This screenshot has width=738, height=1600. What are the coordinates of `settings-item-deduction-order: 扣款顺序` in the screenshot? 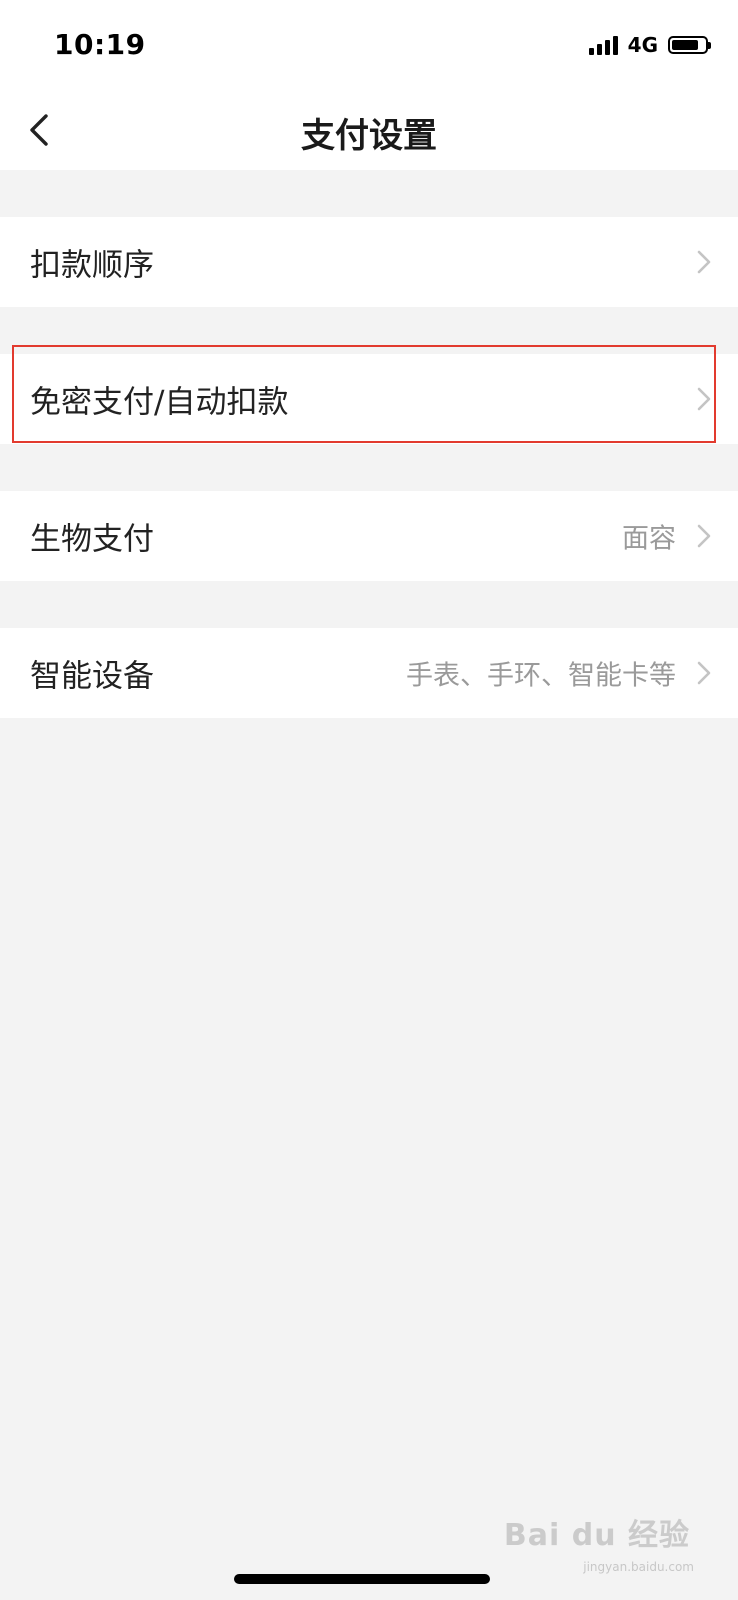 It's located at (369, 262).